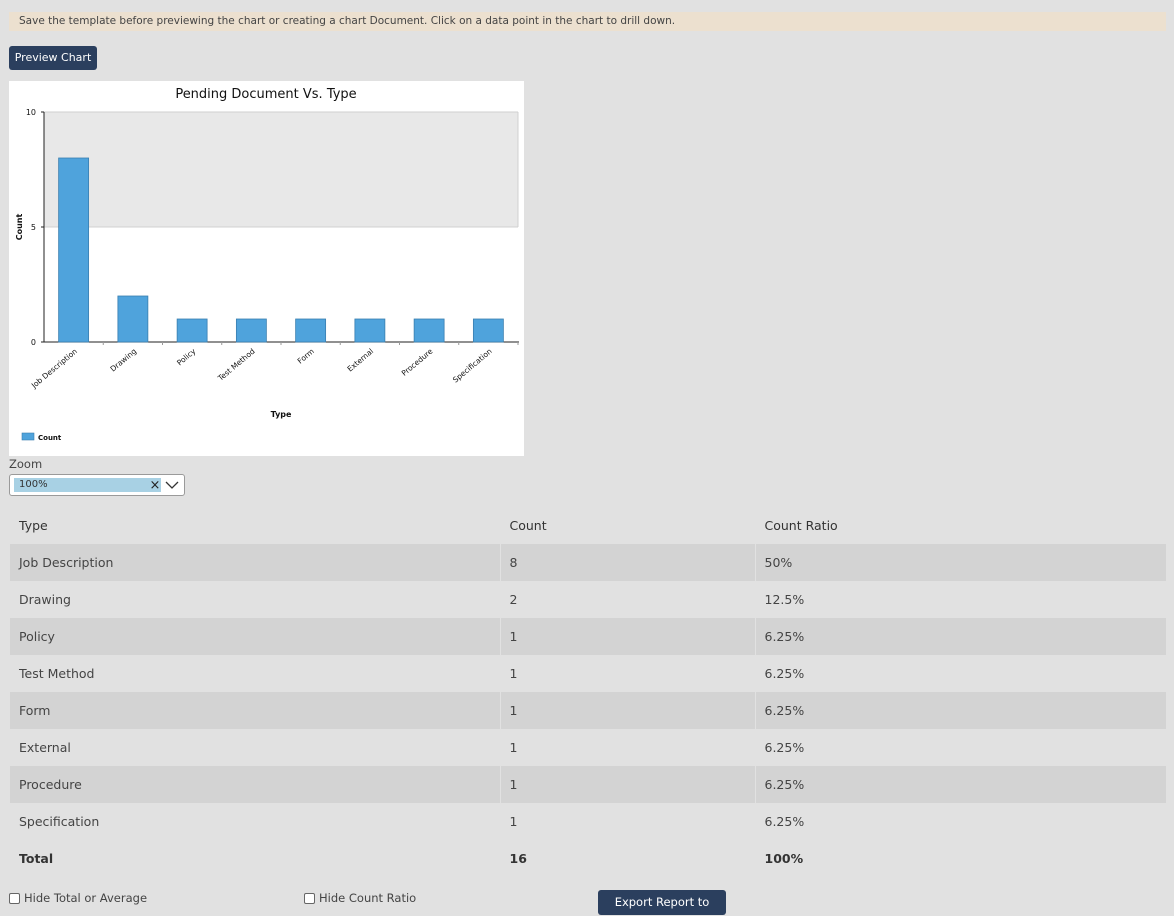 This screenshot has width=1174, height=916. Describe the element at coordinates (192, 330) in the screenshot. I see `bar-policy` at that location.